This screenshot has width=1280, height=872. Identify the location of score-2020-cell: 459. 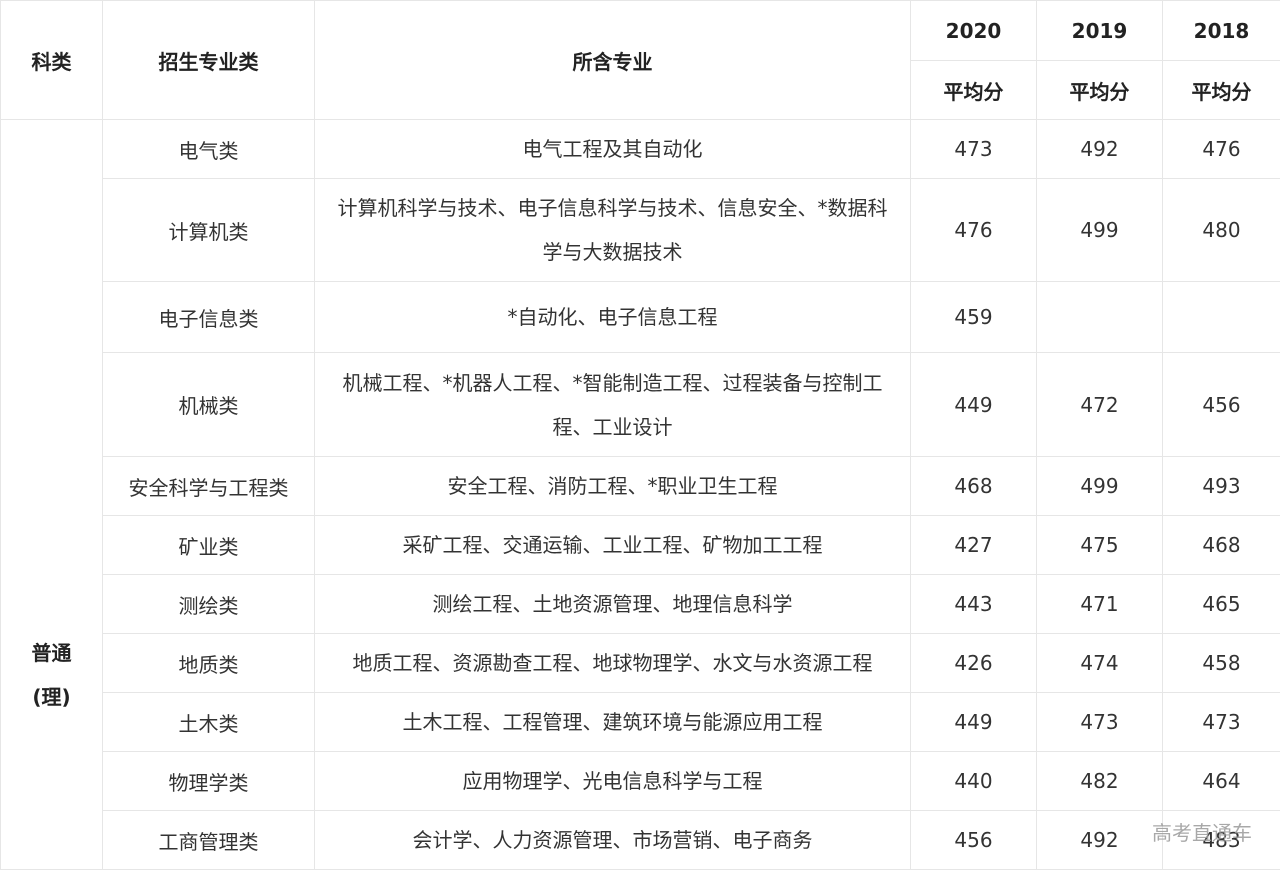
(973, 317).